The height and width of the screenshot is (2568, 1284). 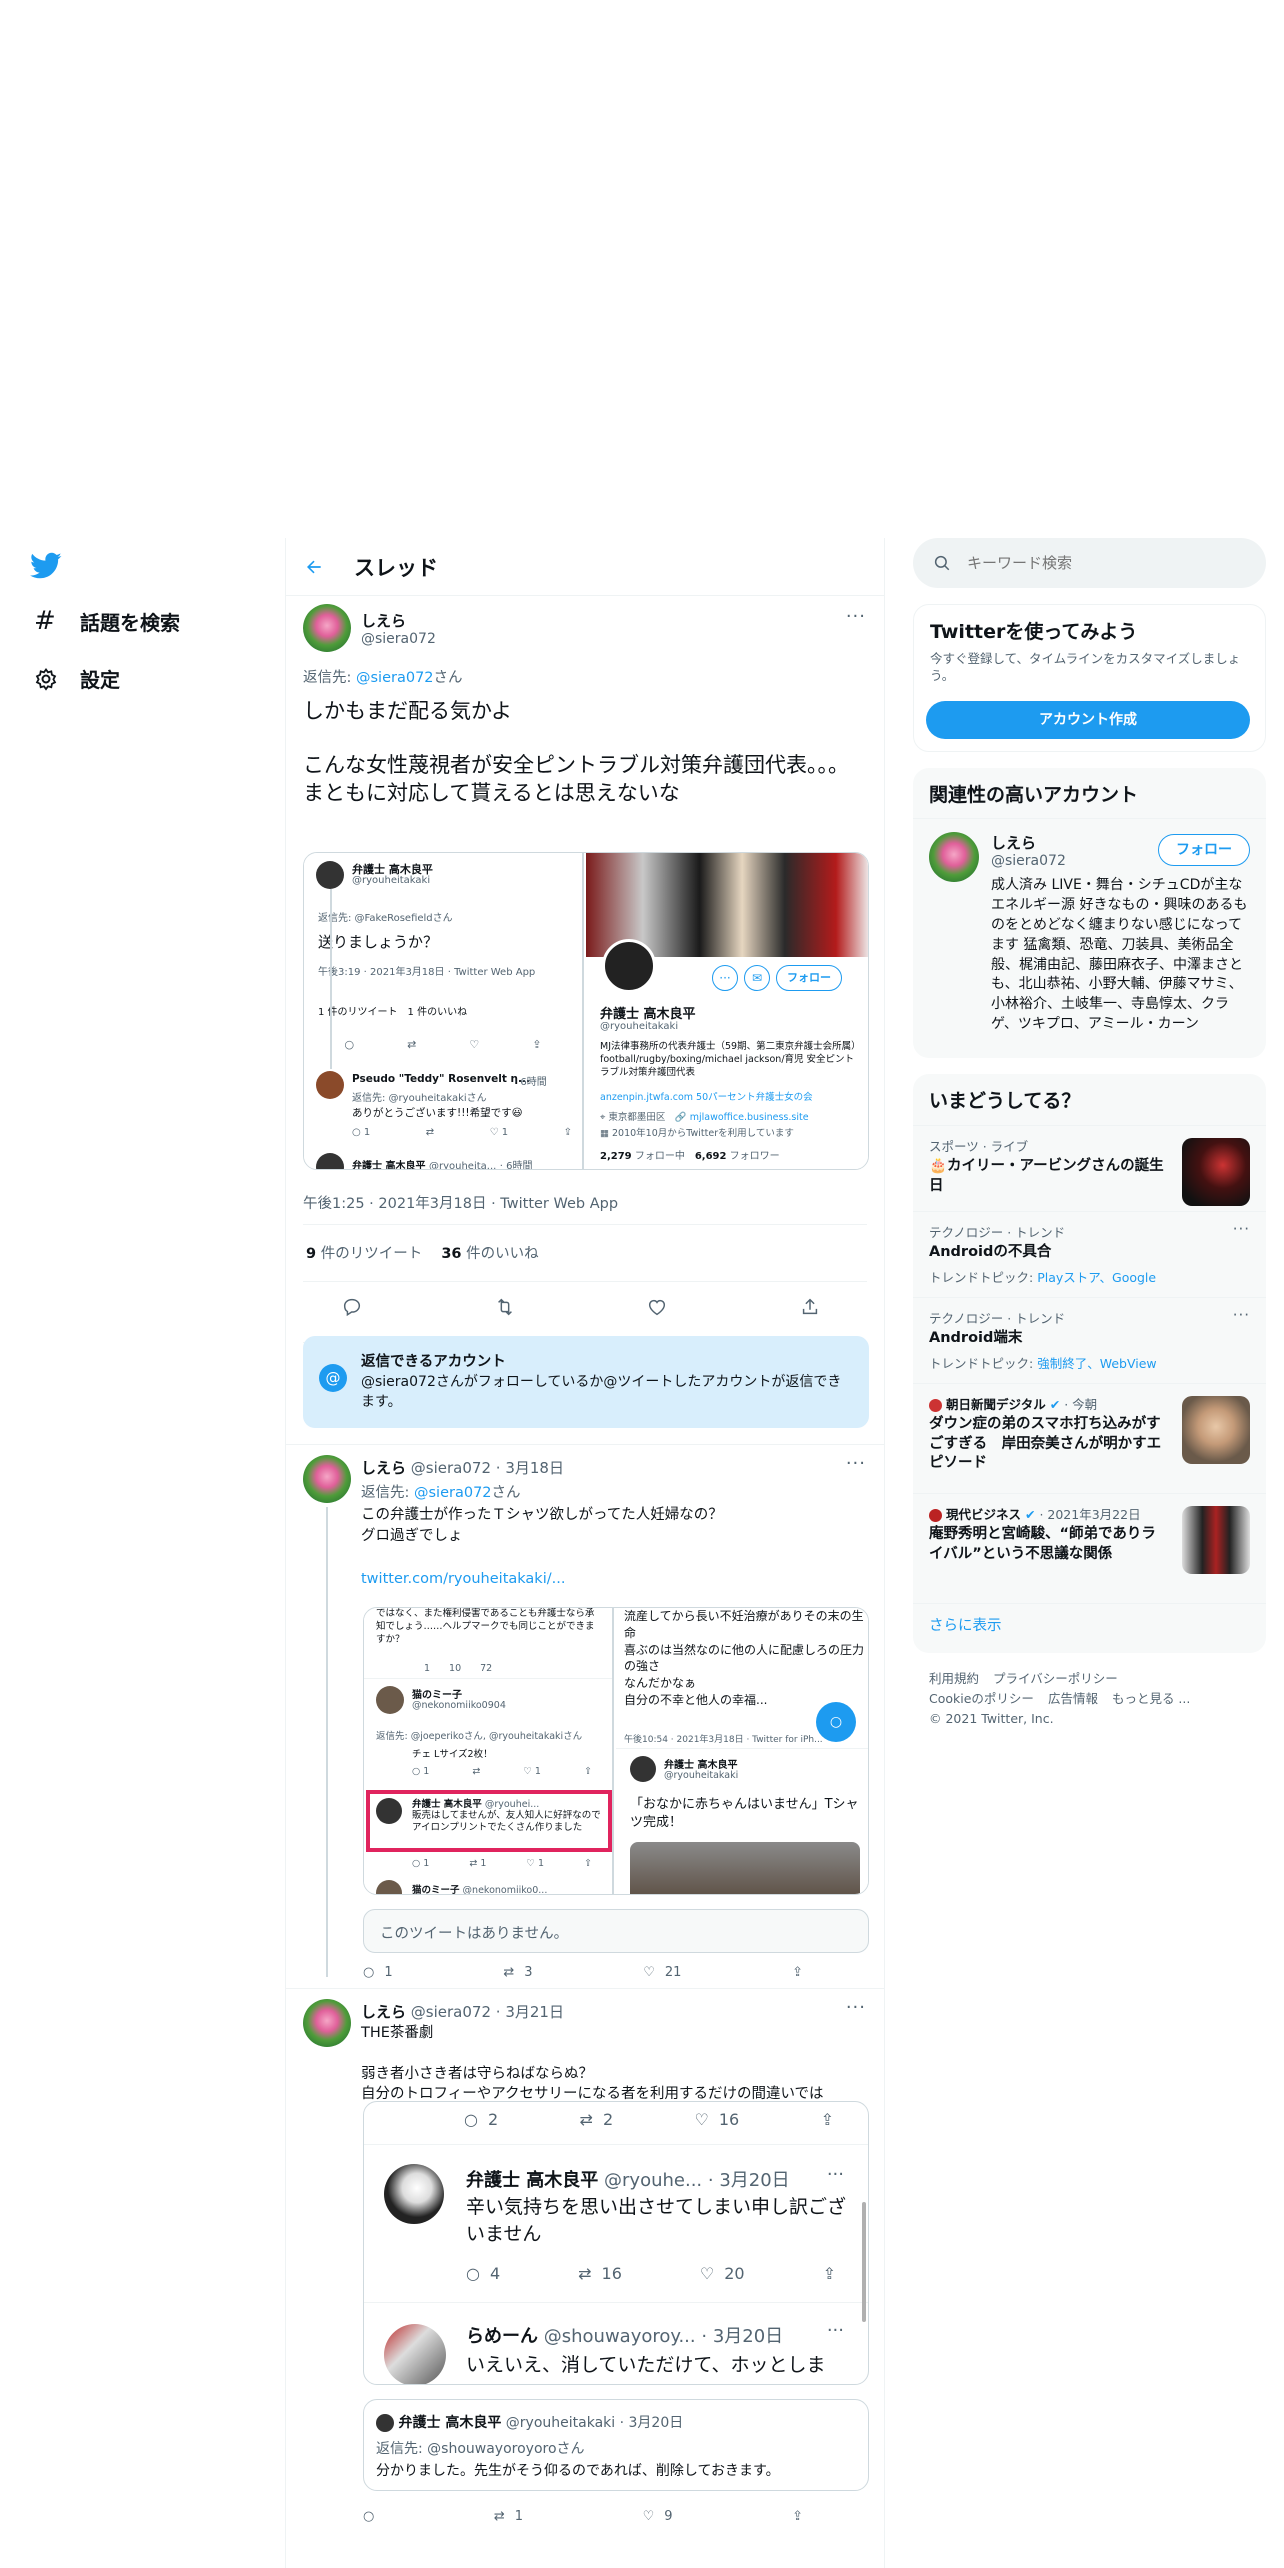 I want to click on footer-cookie-link: Cookieのポリシー, so click(x=981, y=1698).